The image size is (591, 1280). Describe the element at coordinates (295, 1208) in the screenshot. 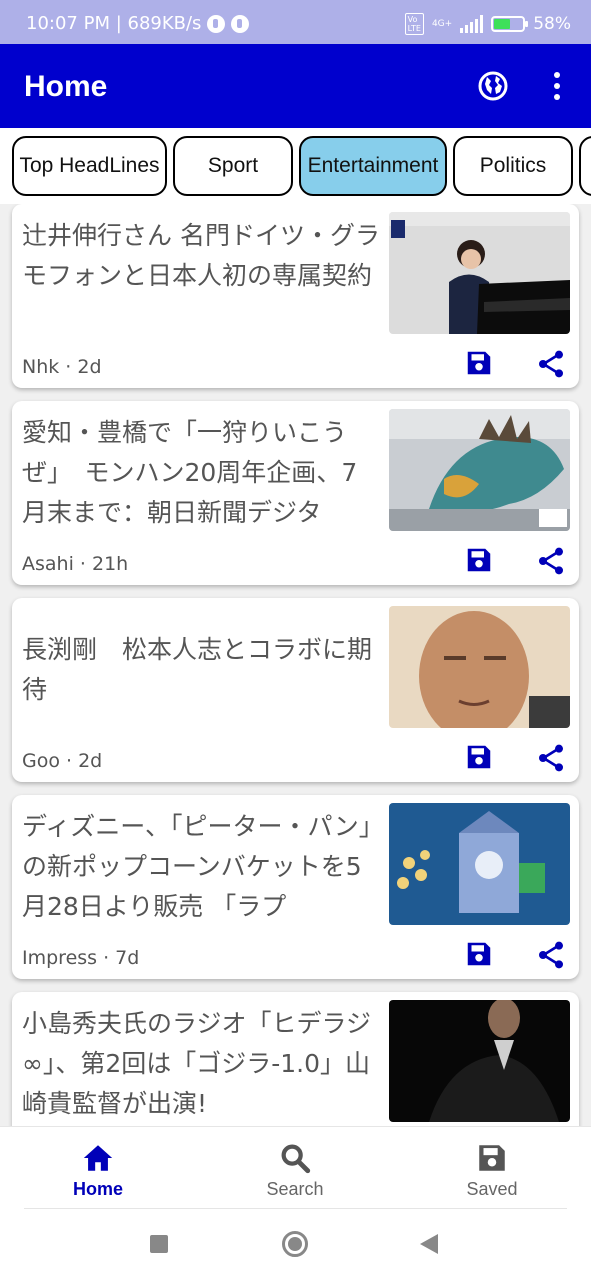

I see `divider` at that location.